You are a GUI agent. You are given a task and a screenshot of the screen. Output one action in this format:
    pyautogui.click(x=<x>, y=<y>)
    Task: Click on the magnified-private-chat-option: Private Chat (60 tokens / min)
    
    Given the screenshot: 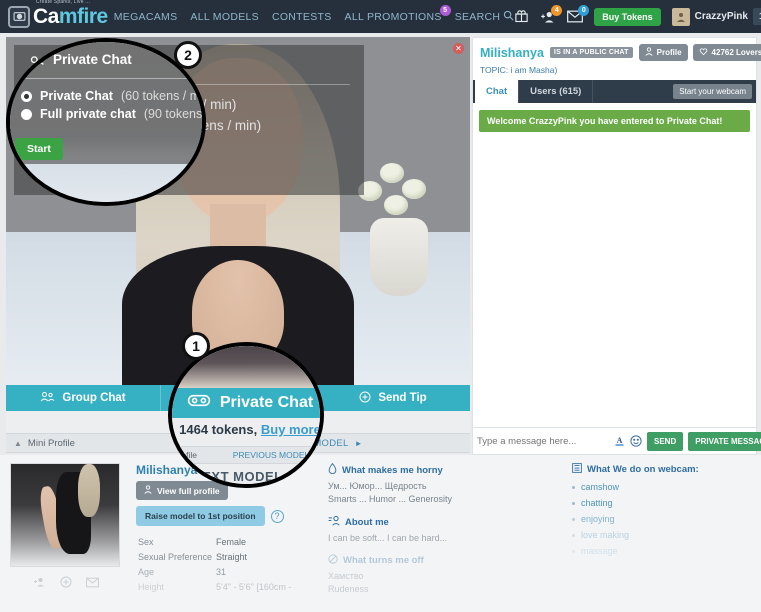 What is the action you would take?
    pyautogui.click(x=113, y=96)
    